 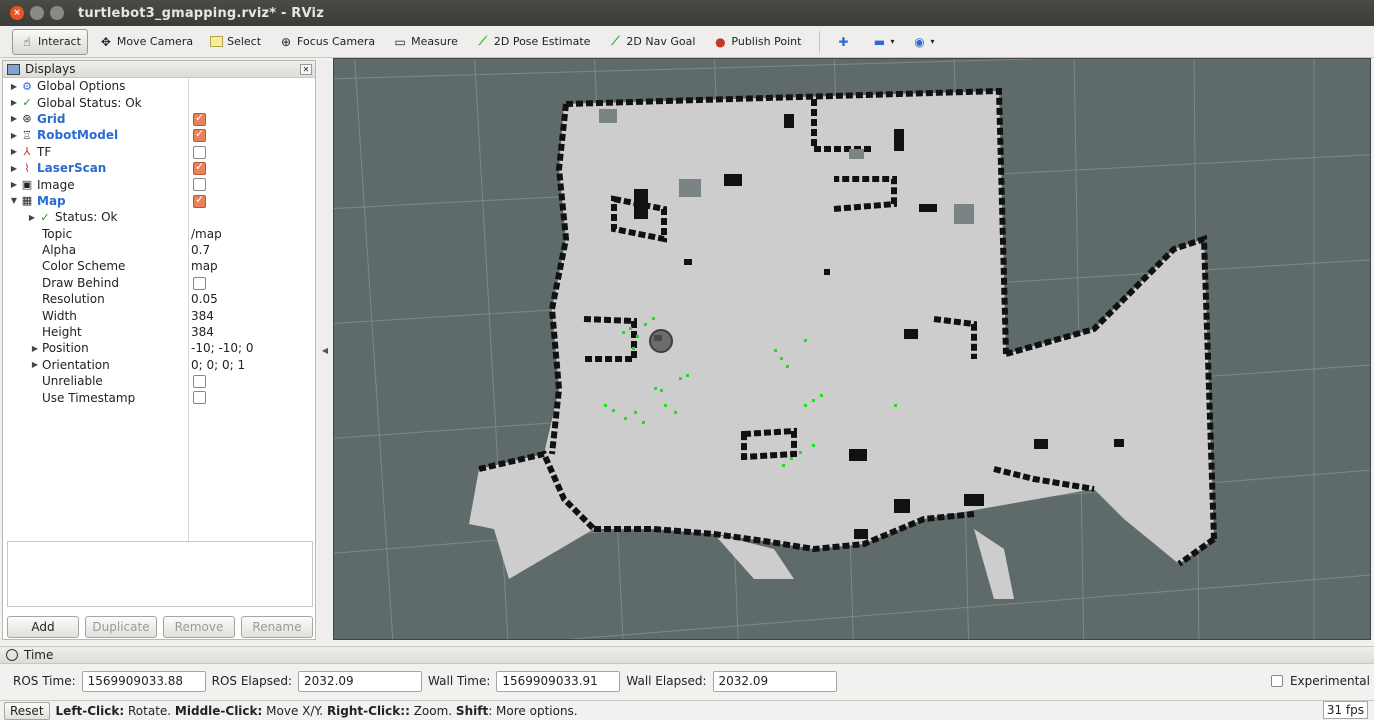 I want to click on laser-icon: ⌇, so click(x=27, y=168).